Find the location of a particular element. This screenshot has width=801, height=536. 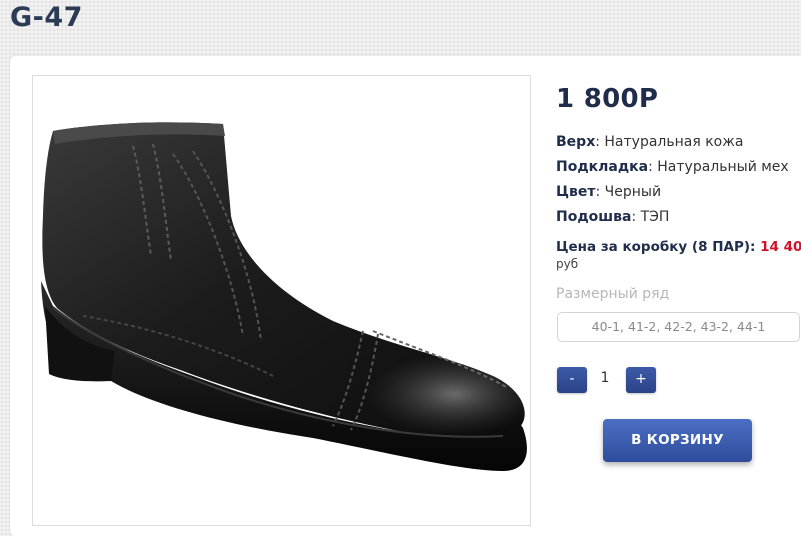

spec-sole: Подошва: ТЭП is located at coordinates (613, 217).